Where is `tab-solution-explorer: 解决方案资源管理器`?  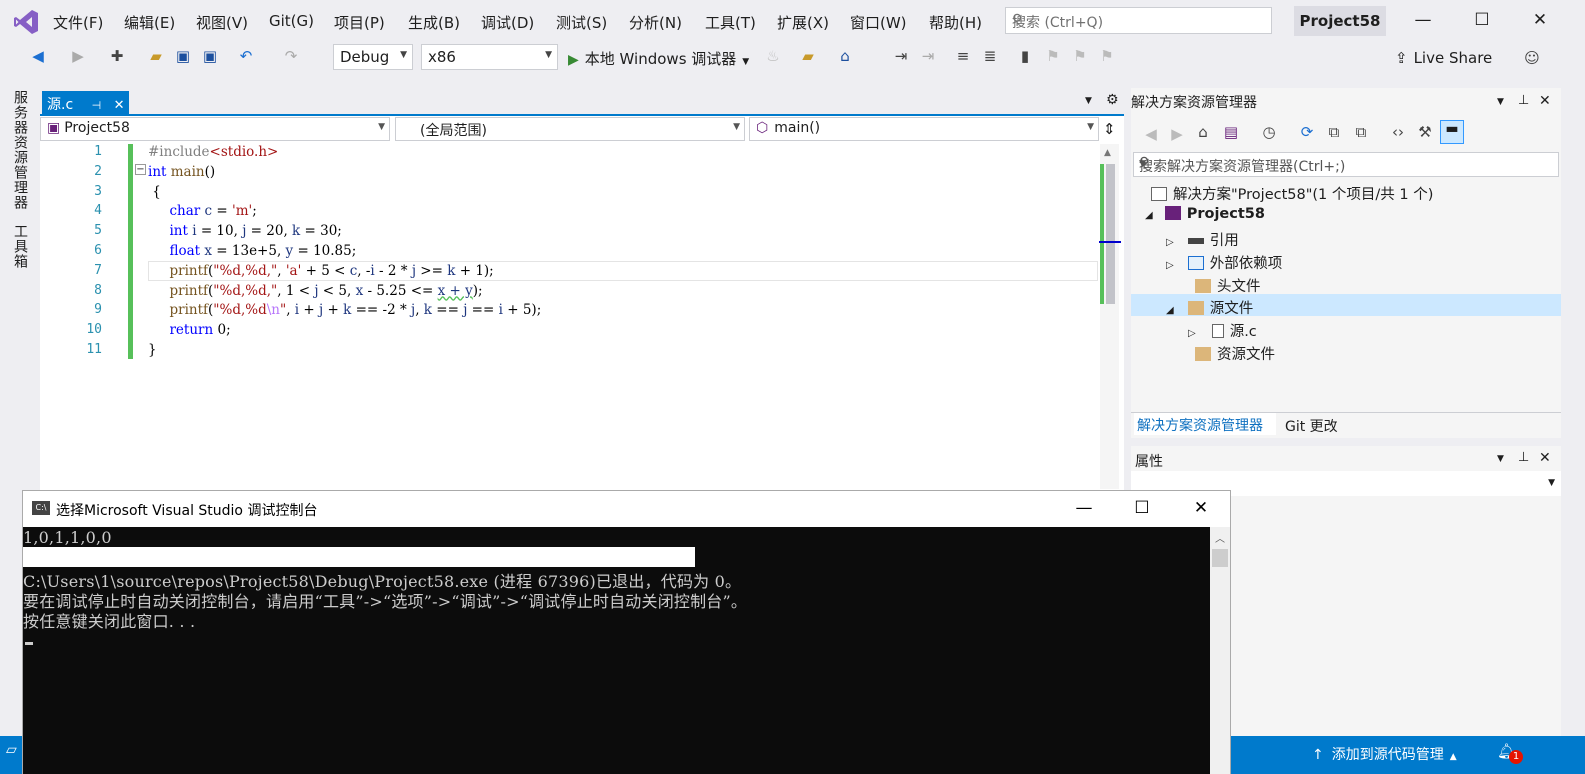 tab-solution-explorer: 解决方案资源管理器 is located at coordinates (1205, 424).